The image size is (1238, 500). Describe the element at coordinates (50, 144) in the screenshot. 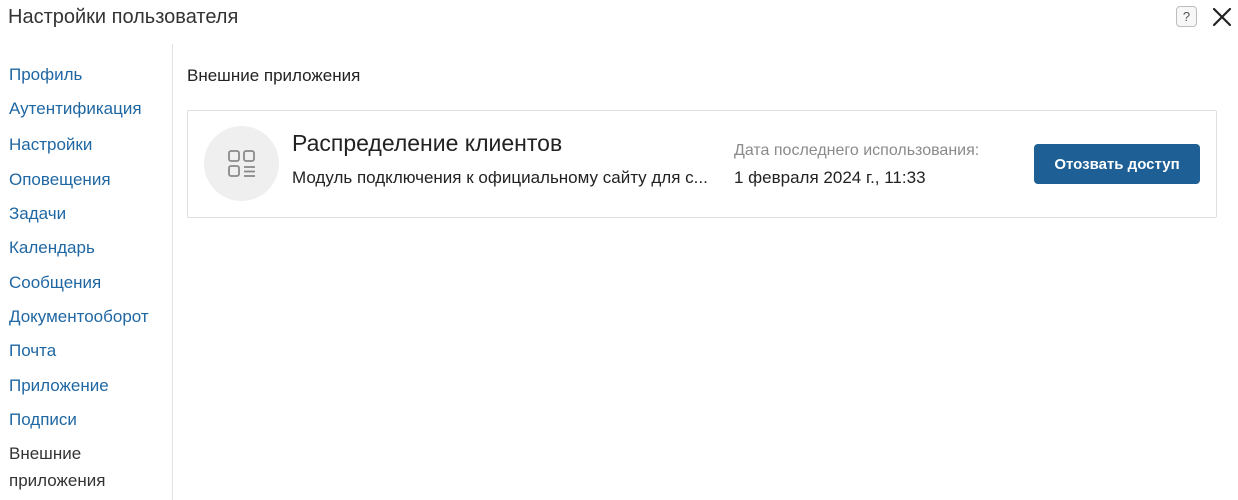

I see `sidebar-item-settings: Настройки` at that location.